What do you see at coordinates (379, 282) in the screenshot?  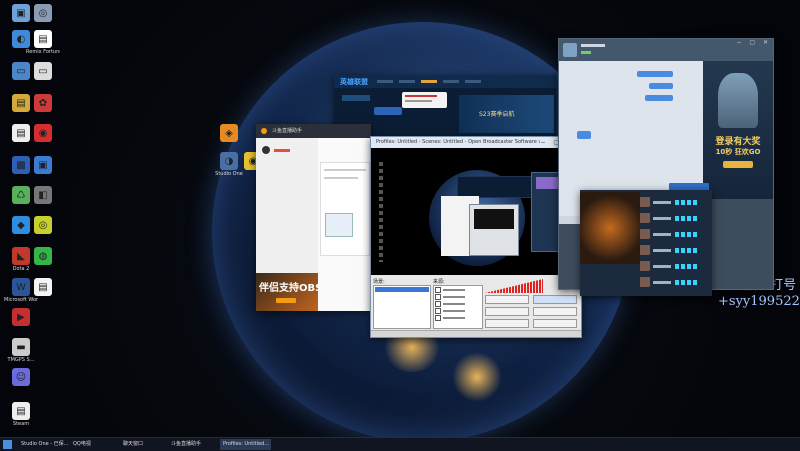 I see `scenes-label: 场景:` at bounding box center [379, 282].